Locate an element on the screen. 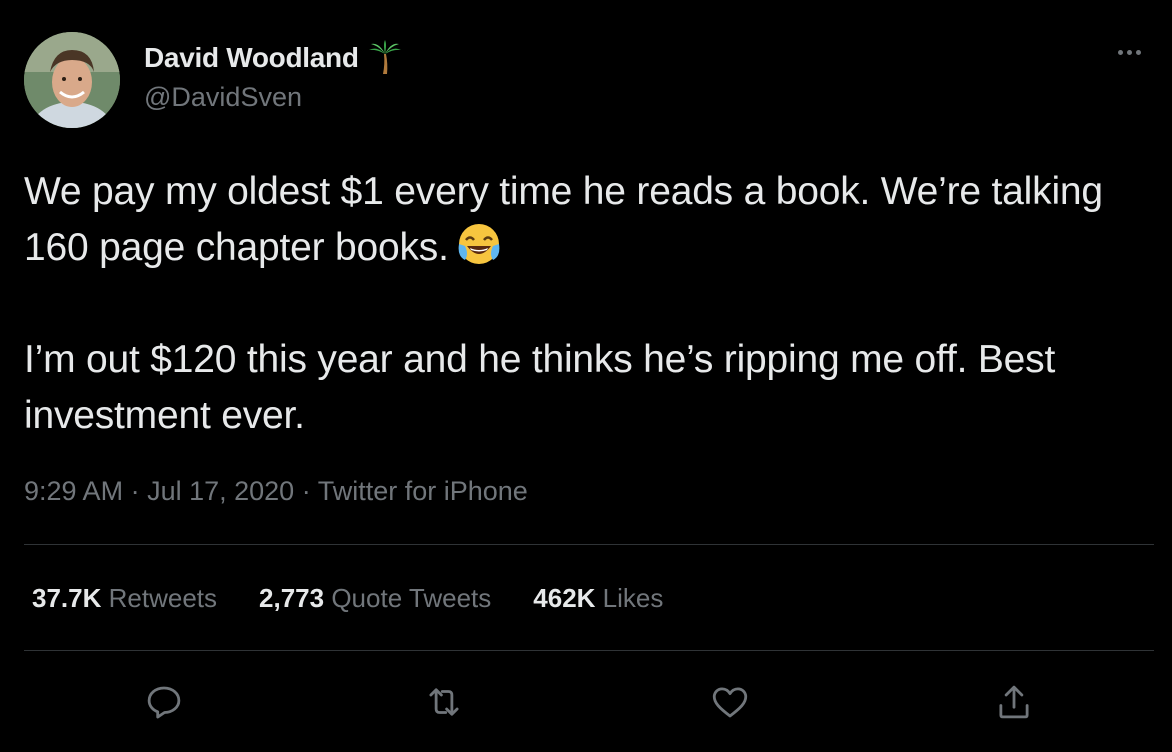  retweets-label: Retweets is located at coordinates (163, 598).